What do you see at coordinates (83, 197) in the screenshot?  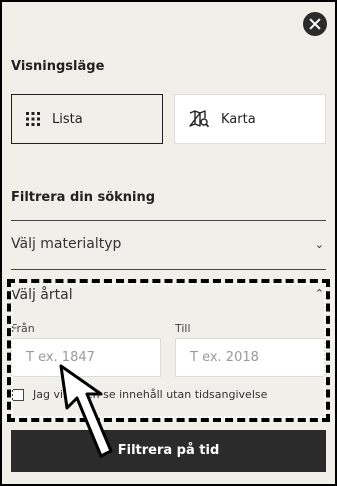 I see `filter-heading: Filtrera din sökning` at bounding box center [83, 197].